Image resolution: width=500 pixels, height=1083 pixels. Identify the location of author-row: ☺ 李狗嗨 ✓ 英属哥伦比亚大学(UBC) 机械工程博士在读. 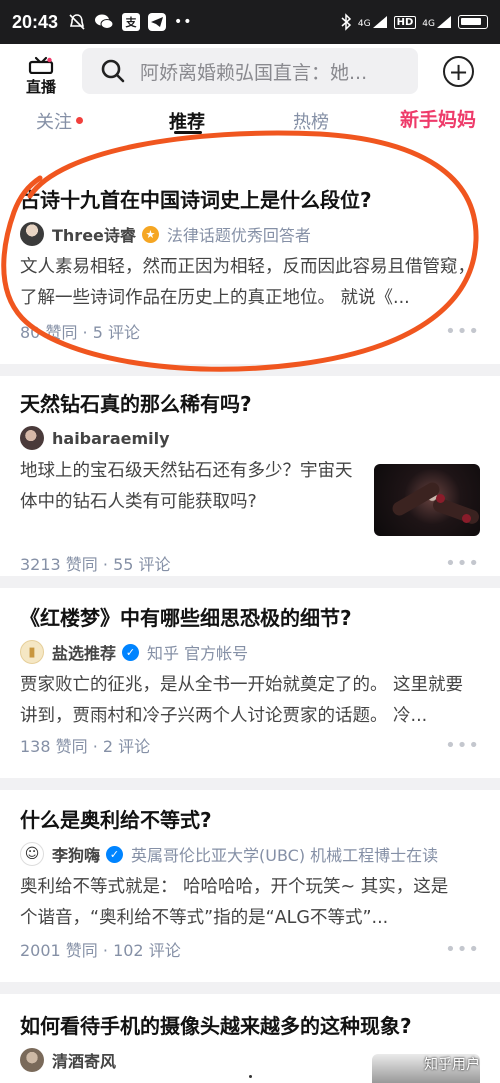
(250, 854).